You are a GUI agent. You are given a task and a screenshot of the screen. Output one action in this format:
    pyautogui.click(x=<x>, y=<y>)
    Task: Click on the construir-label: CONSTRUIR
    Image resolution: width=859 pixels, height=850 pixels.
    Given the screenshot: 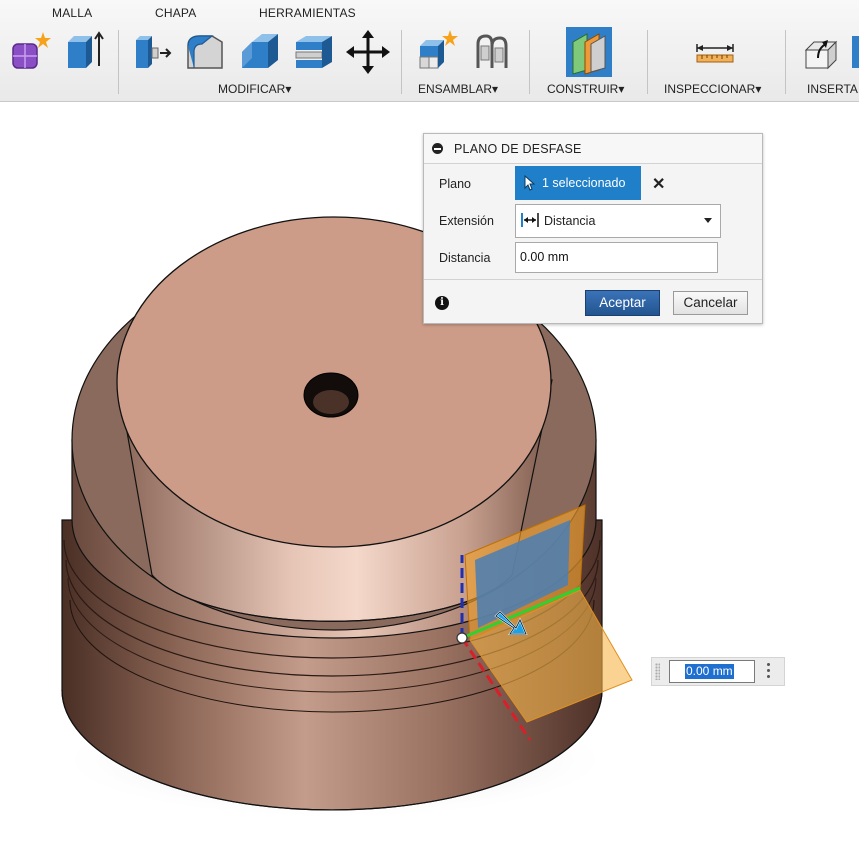 What is the action you would take?
    pyautogui.click(x=583, y=89)
    